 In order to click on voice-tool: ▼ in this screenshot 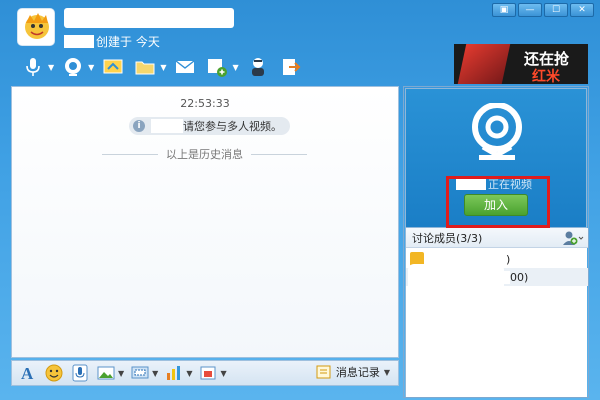, I will do `click(37, 67)`.